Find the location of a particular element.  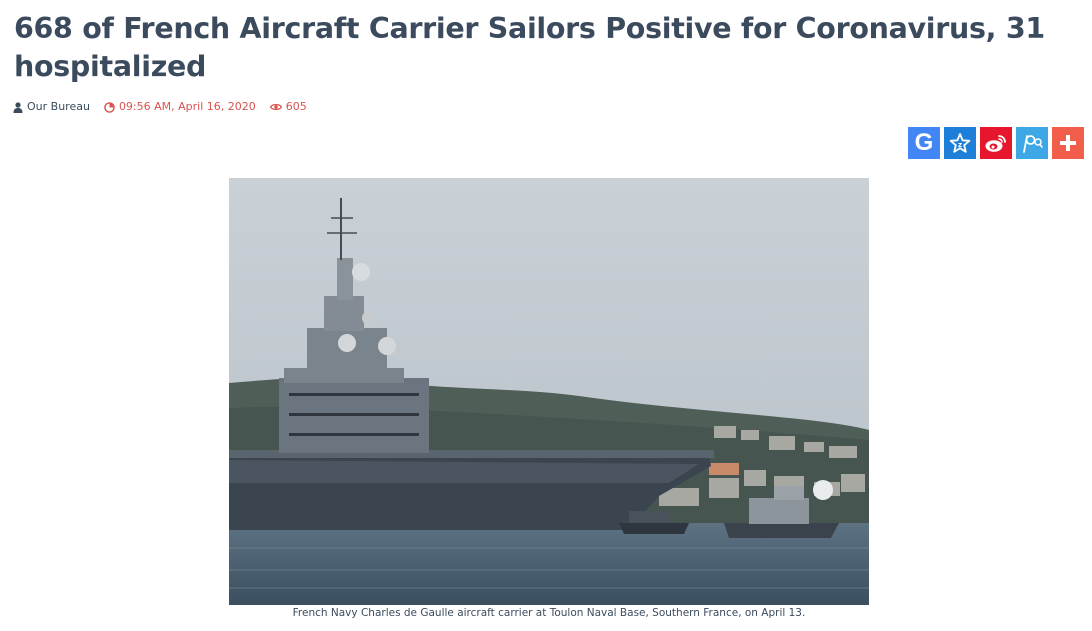

weibo-icon is located at coordinates (995, 143).